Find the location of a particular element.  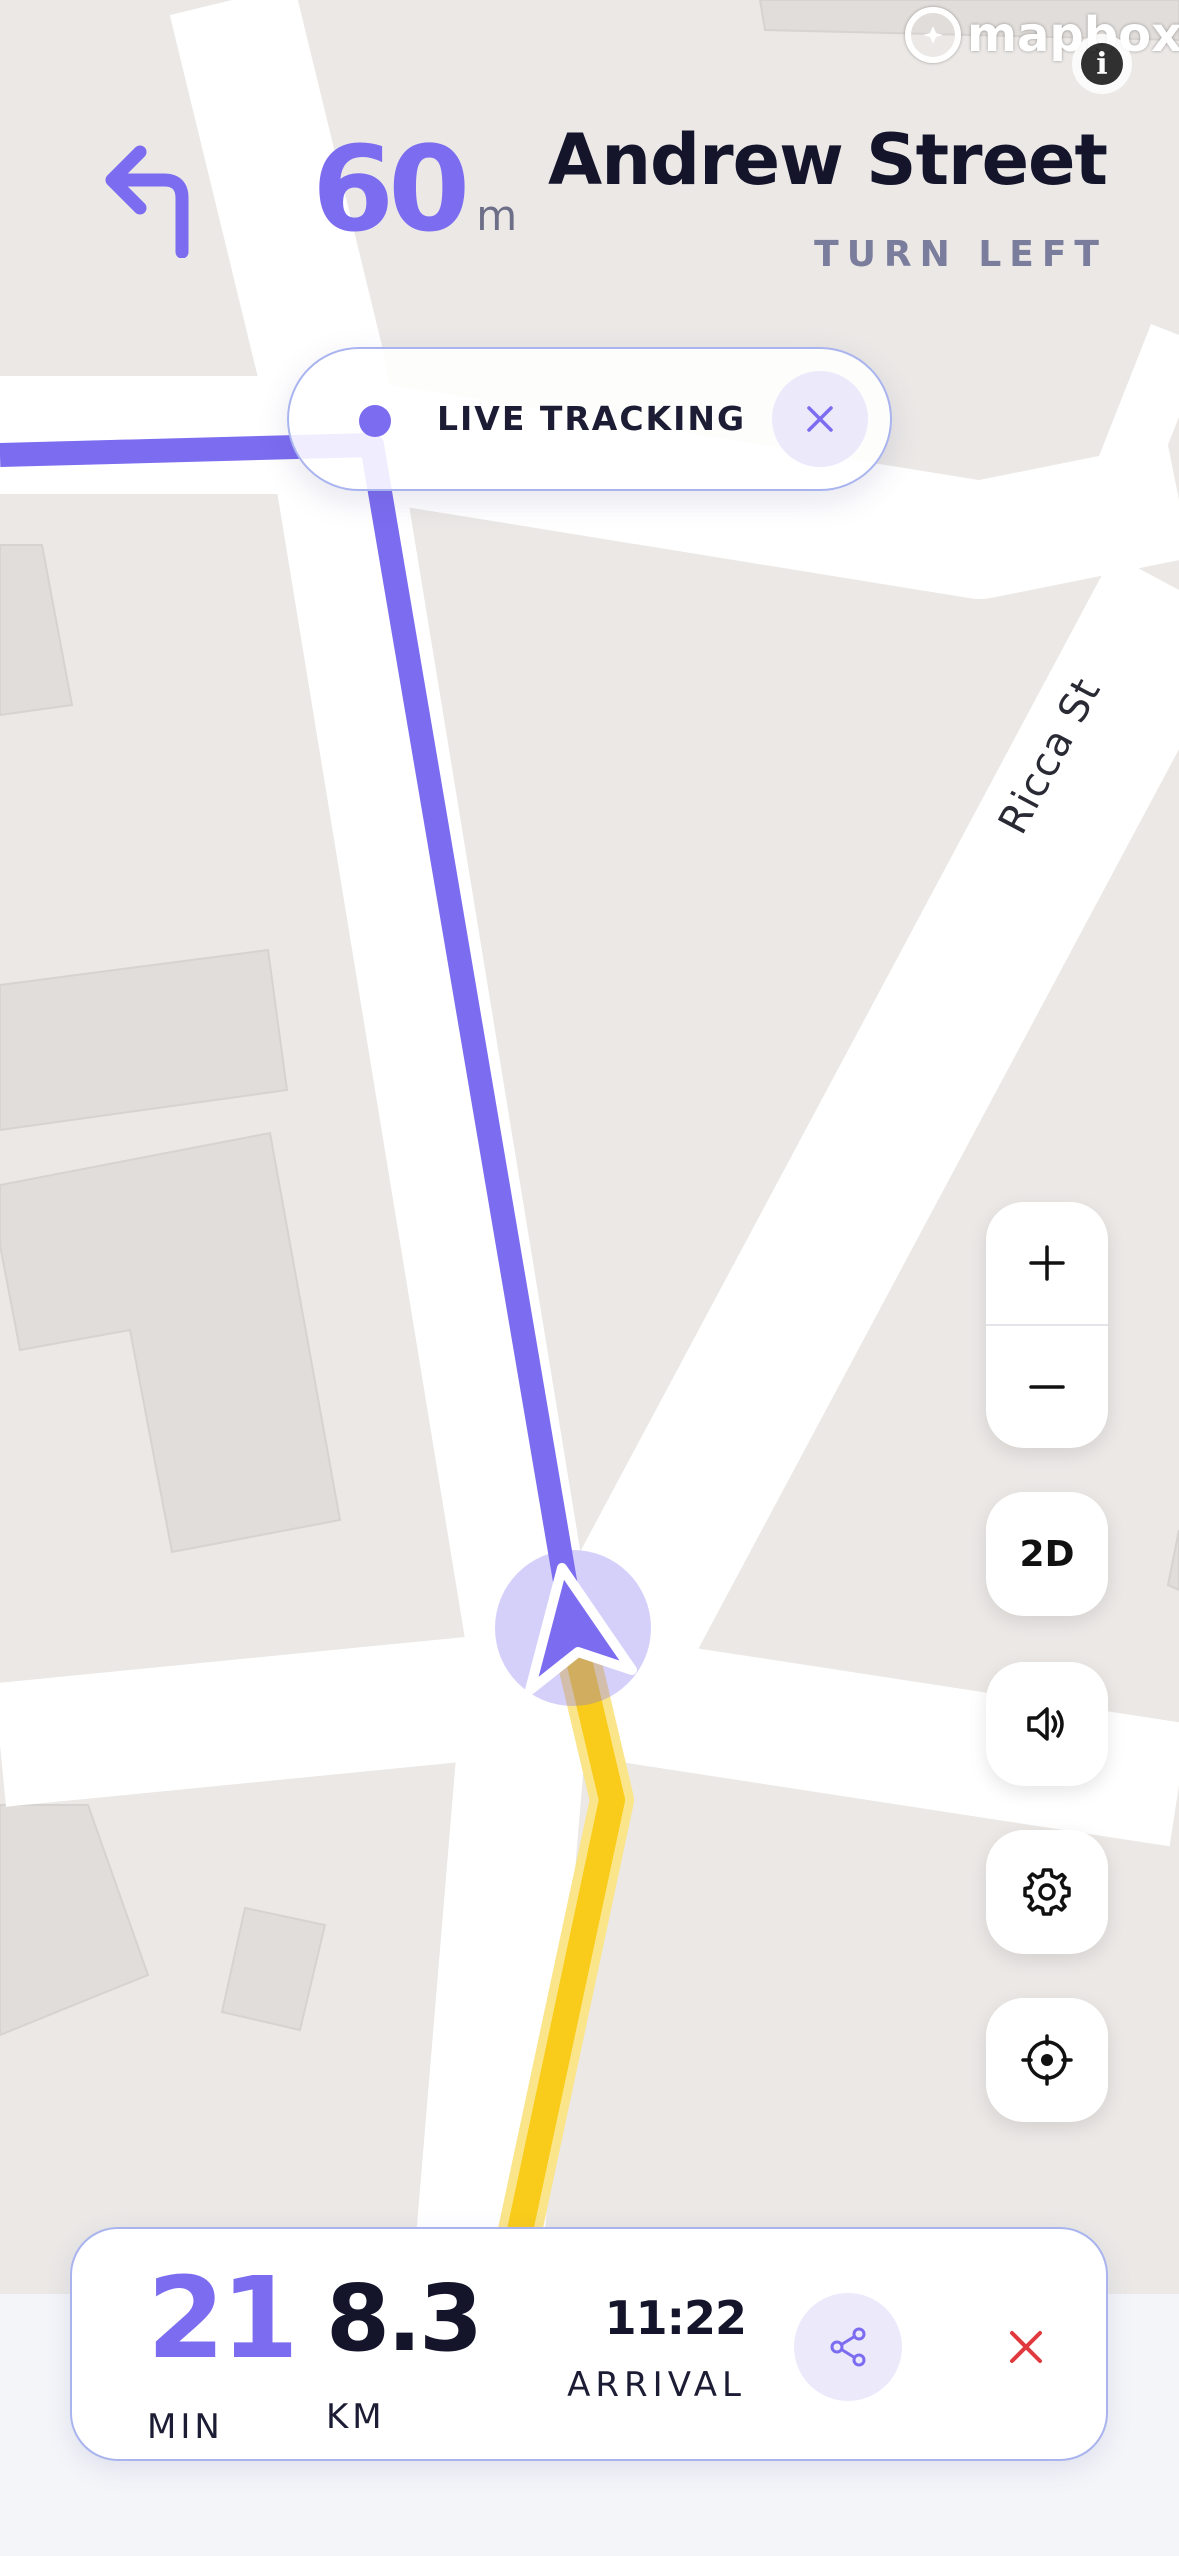

live-tracking-label: LIVE TRACKING is located at coordinates (592, 418).